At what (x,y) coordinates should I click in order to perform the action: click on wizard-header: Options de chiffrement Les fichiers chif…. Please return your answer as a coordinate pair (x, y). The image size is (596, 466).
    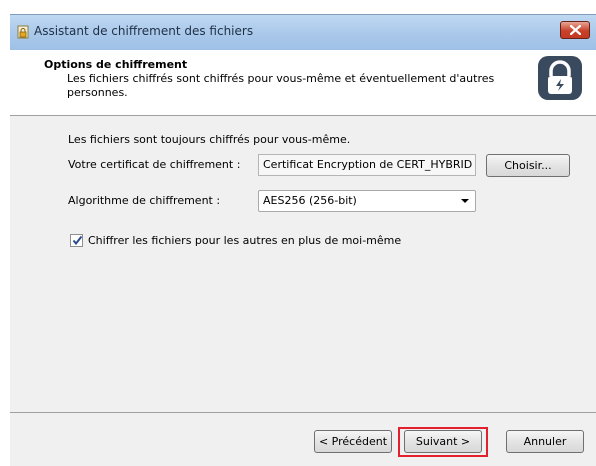
    Looking at the image, I should click on (303, 83).